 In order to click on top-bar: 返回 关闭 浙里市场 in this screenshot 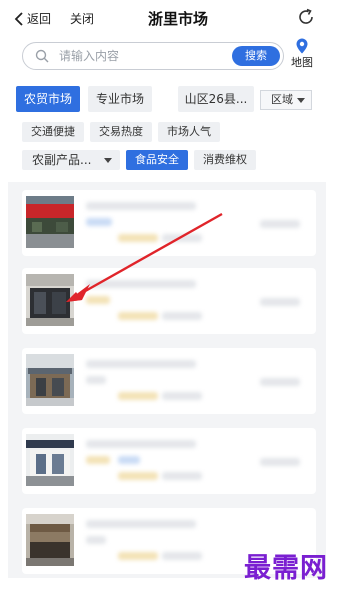, I will do `click(178, 18)`.